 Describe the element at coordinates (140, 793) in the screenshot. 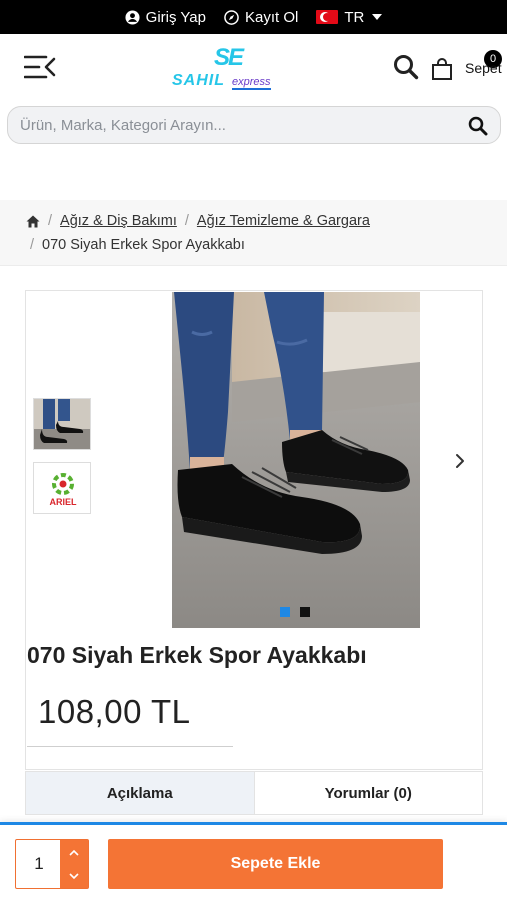

I see `tab-description: Açıklama` at that location.